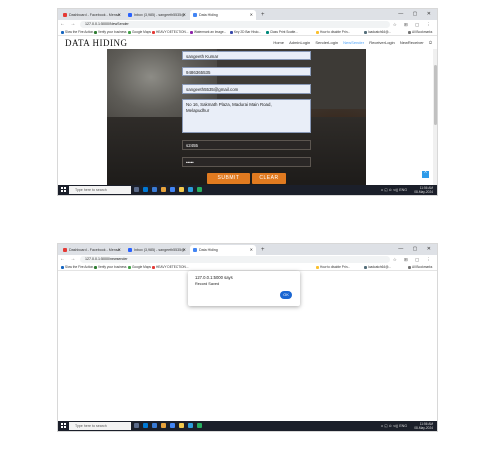  Describe the element at coordinates (326, 42) in the screenshot. I see `menu-senderlogin: SenderLogin` at that location.